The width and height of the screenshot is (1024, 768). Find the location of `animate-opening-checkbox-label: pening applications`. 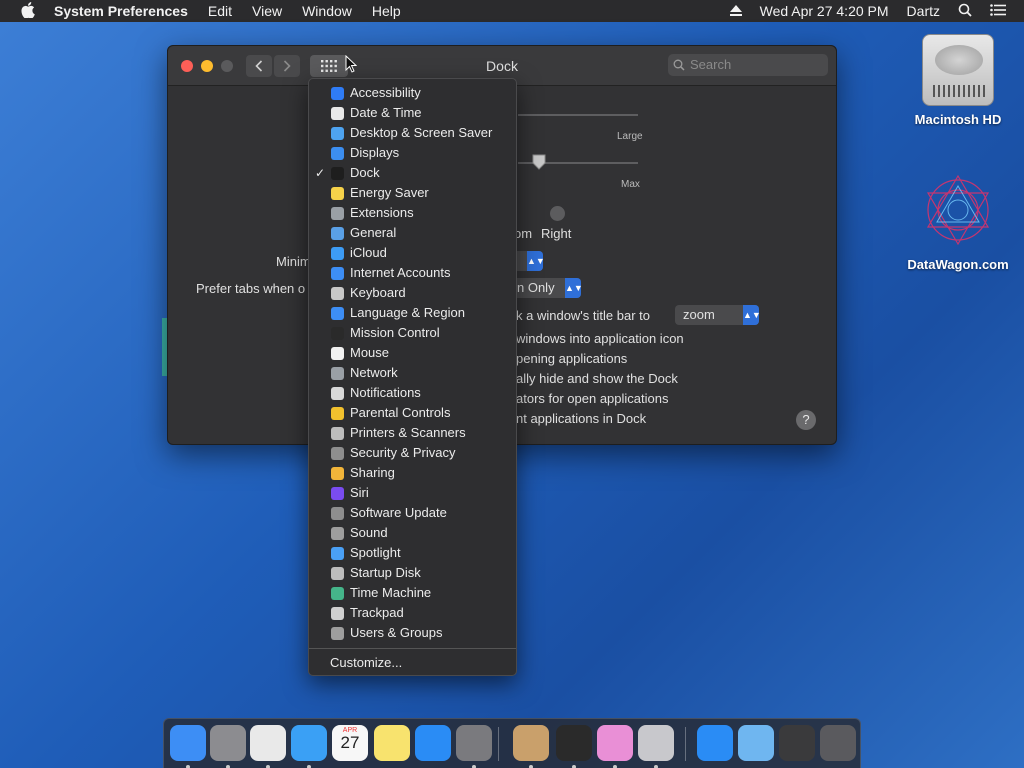

animate-opening-checkbox-label: pening applications is located at coordinates (571, 358).